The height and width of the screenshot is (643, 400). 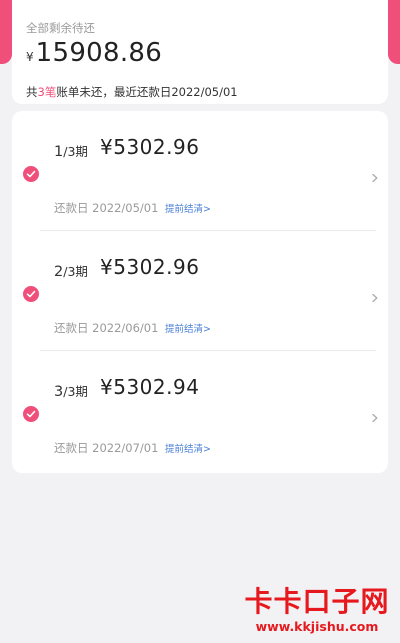 What do you see at coordinates (99, 53) in the screenshot?
I see `summary-amount: 15908.86` at bounding box center [99, 53].